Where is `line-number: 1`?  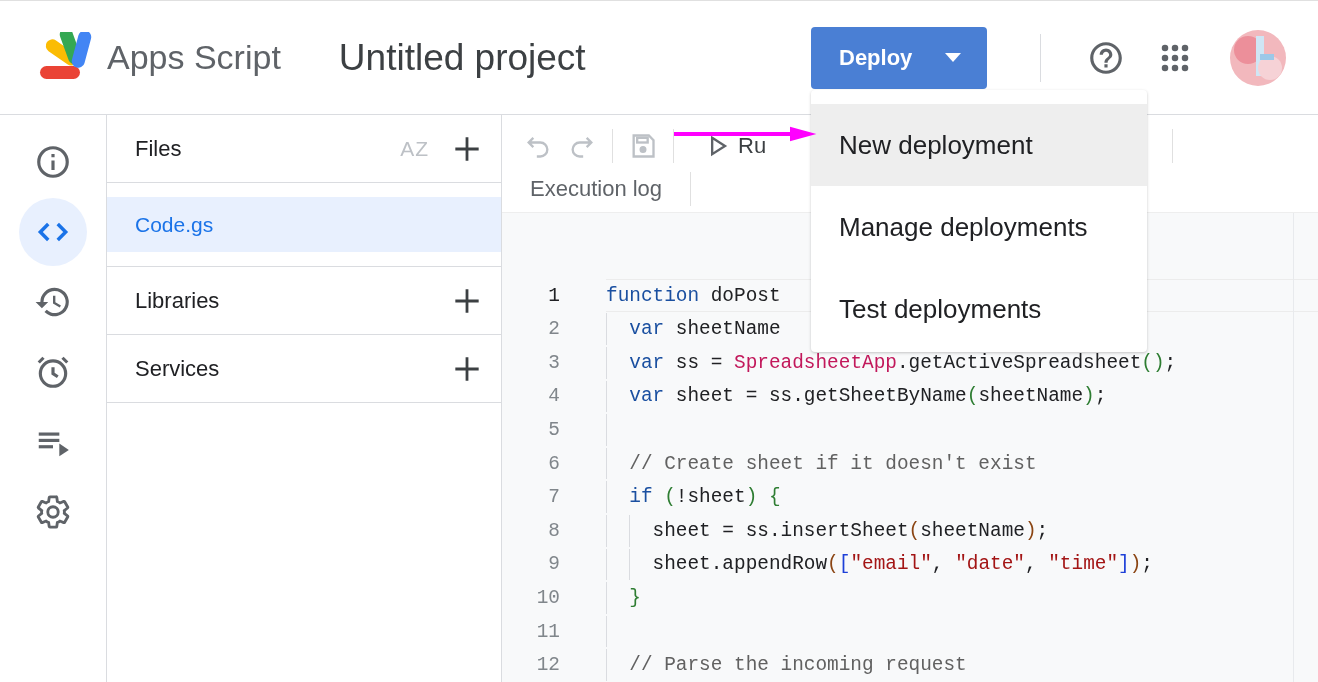 line-number: 1 is located at coordinates (553, 295).